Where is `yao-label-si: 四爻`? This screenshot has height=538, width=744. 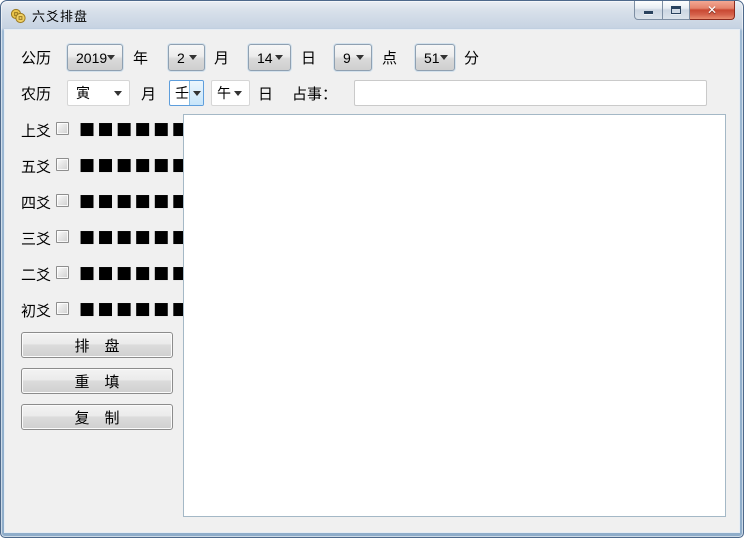 yao-label-si: 四爻 is located at coordinates (36, 203).